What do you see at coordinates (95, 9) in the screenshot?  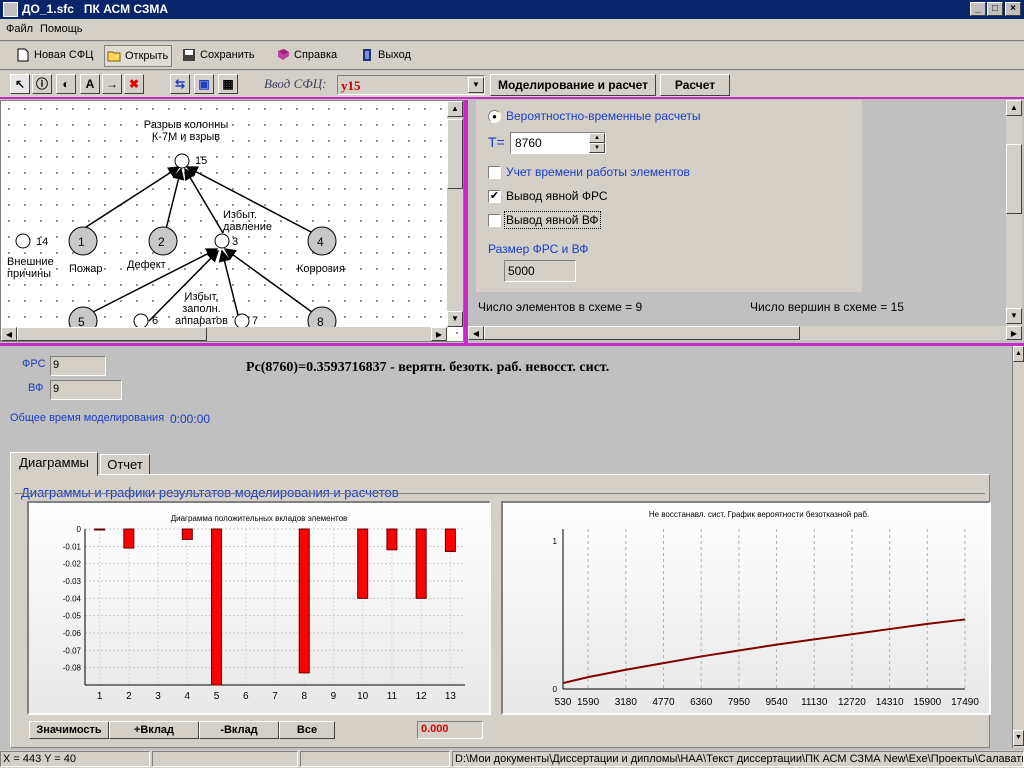 I see `window-title: ДО_1.sfc ПК АСМ СЗМА` at bounding box center [95, 9].